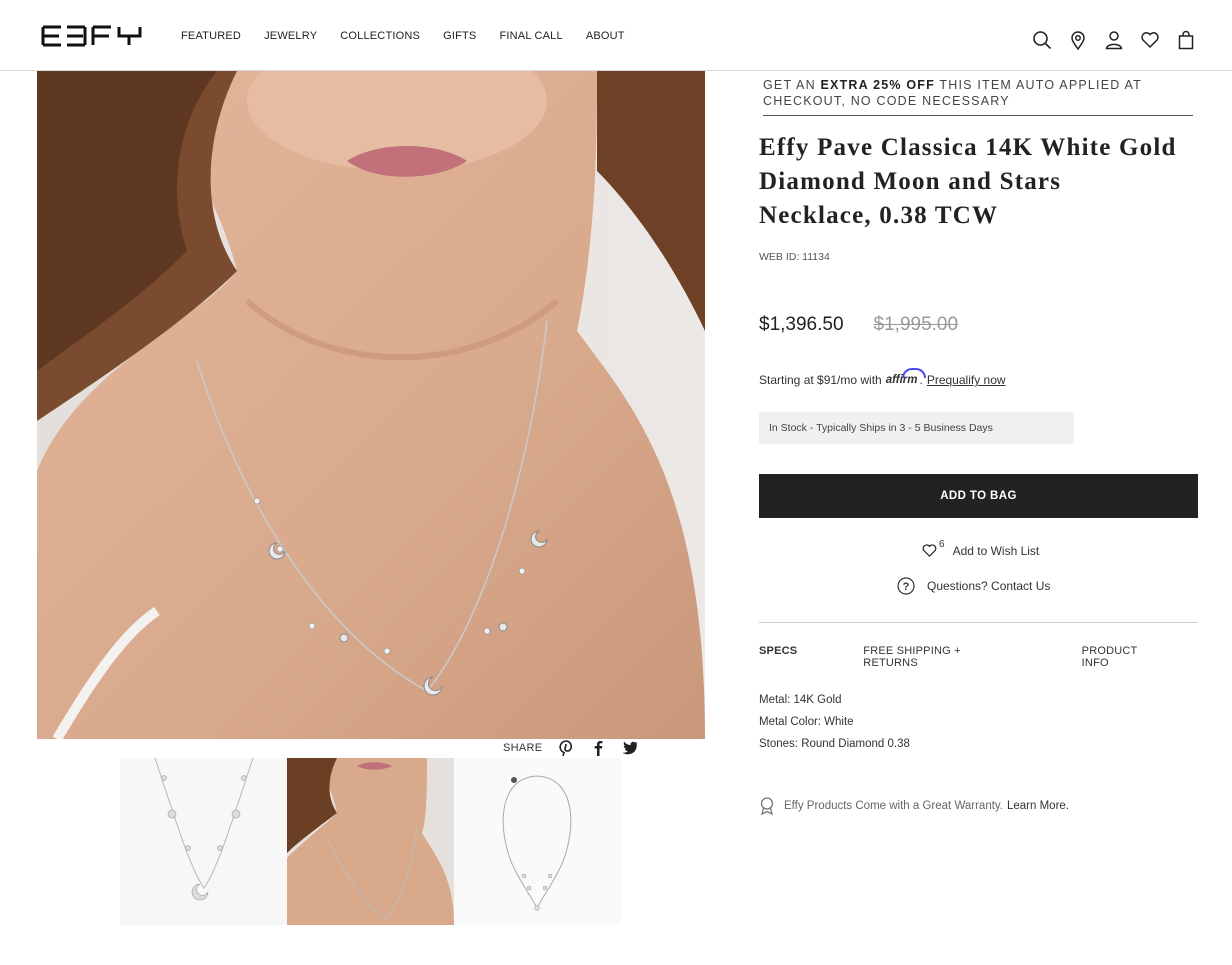  I want to click on tab-product-info: PRODUCT INFO, so click(1124, 657).